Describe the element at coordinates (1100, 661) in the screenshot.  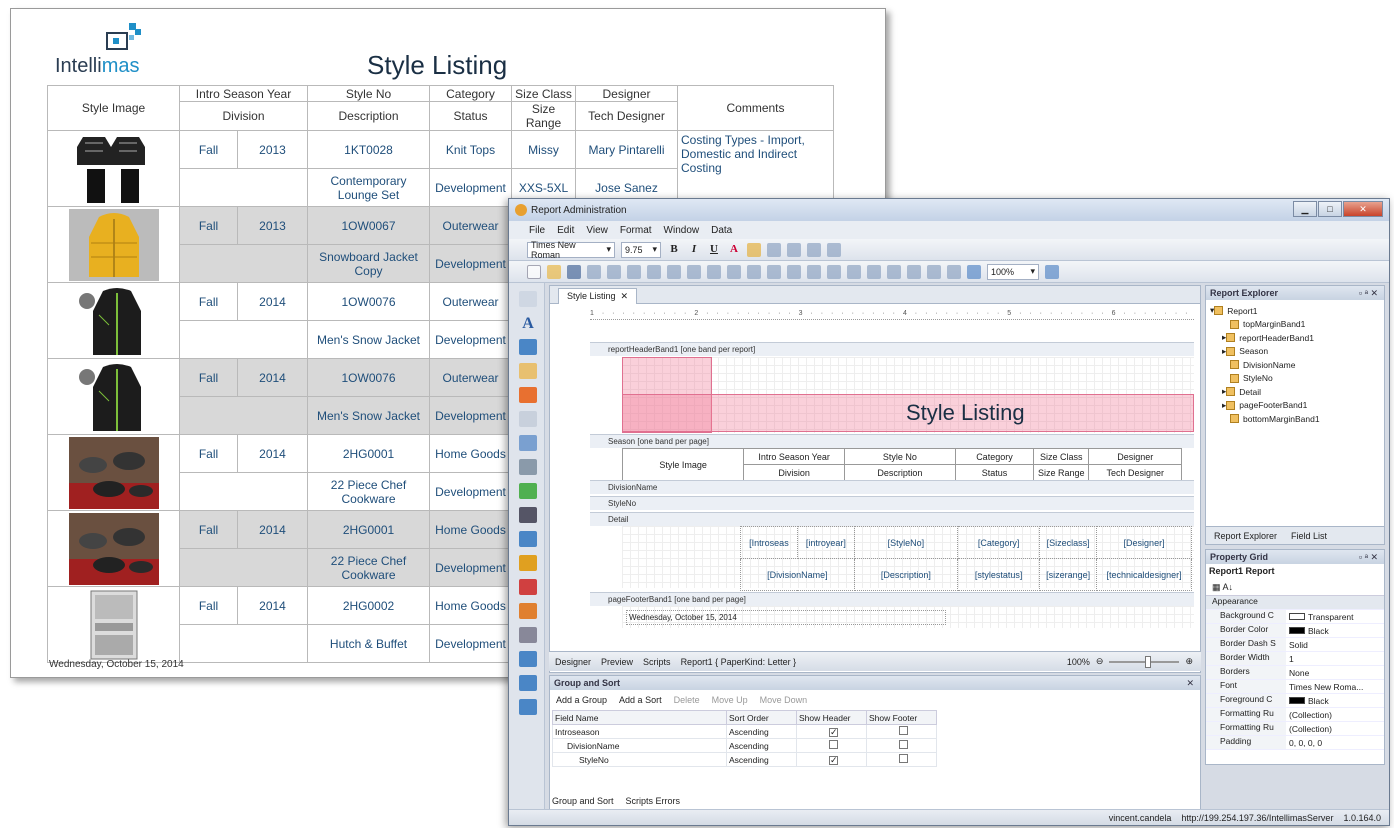
I see `zoom-minus-icon: ⊖` at that location.